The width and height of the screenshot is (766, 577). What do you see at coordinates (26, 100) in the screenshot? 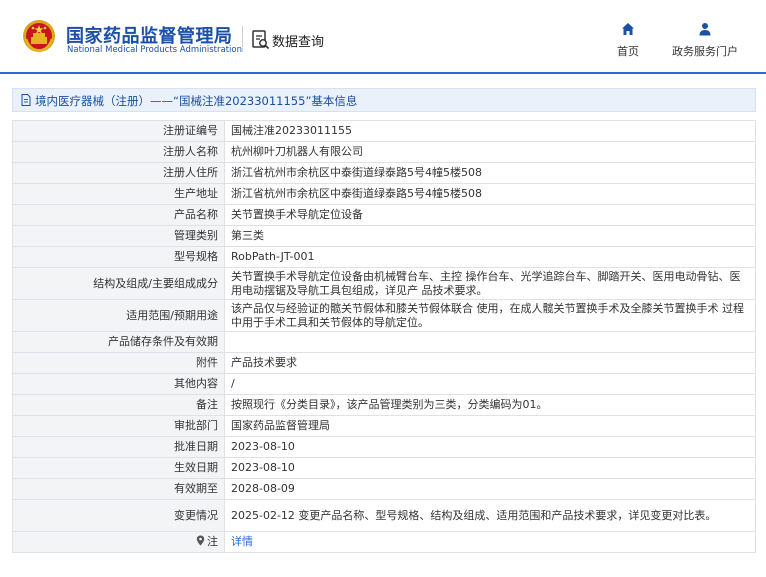
I see `document-icon` at bounding box center [26, 100].